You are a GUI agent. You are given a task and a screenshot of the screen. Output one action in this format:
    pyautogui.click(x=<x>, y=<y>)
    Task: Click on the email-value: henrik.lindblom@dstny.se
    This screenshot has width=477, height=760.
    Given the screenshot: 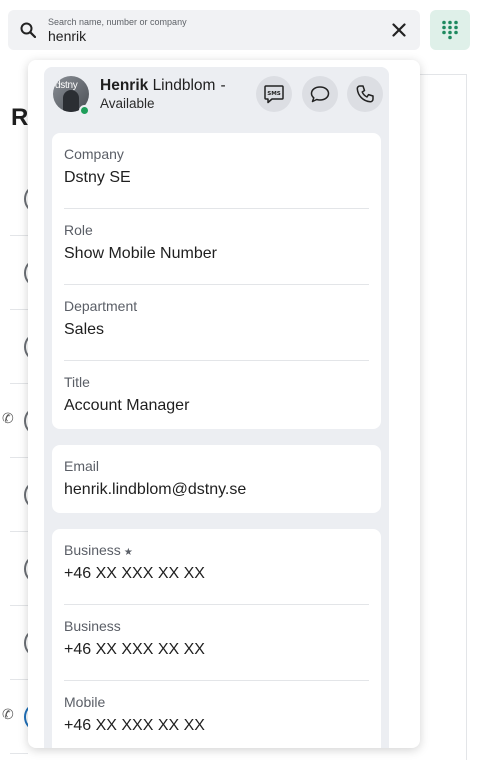 What is the action you would take?
    pyautogui.click(x=155, y=490)
    